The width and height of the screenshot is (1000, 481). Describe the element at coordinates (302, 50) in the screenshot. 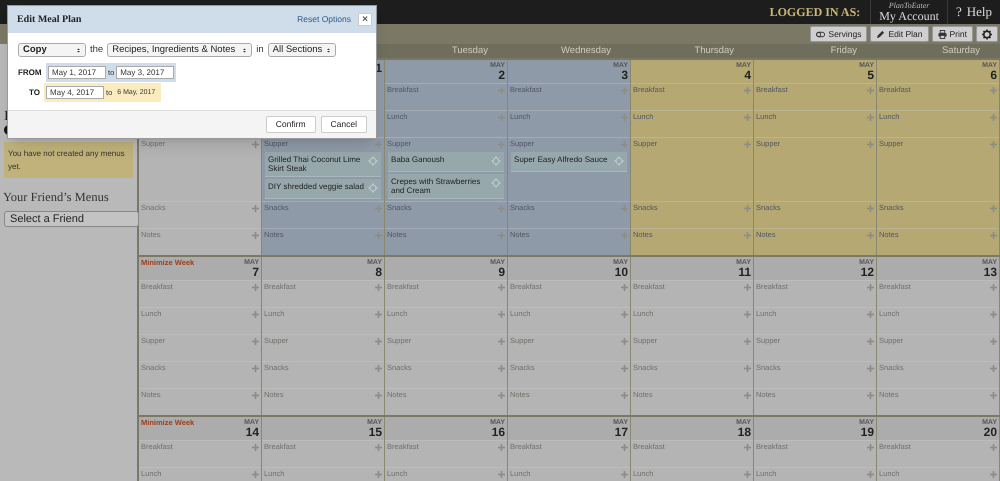

I see `section-select: All Sections` at that location.